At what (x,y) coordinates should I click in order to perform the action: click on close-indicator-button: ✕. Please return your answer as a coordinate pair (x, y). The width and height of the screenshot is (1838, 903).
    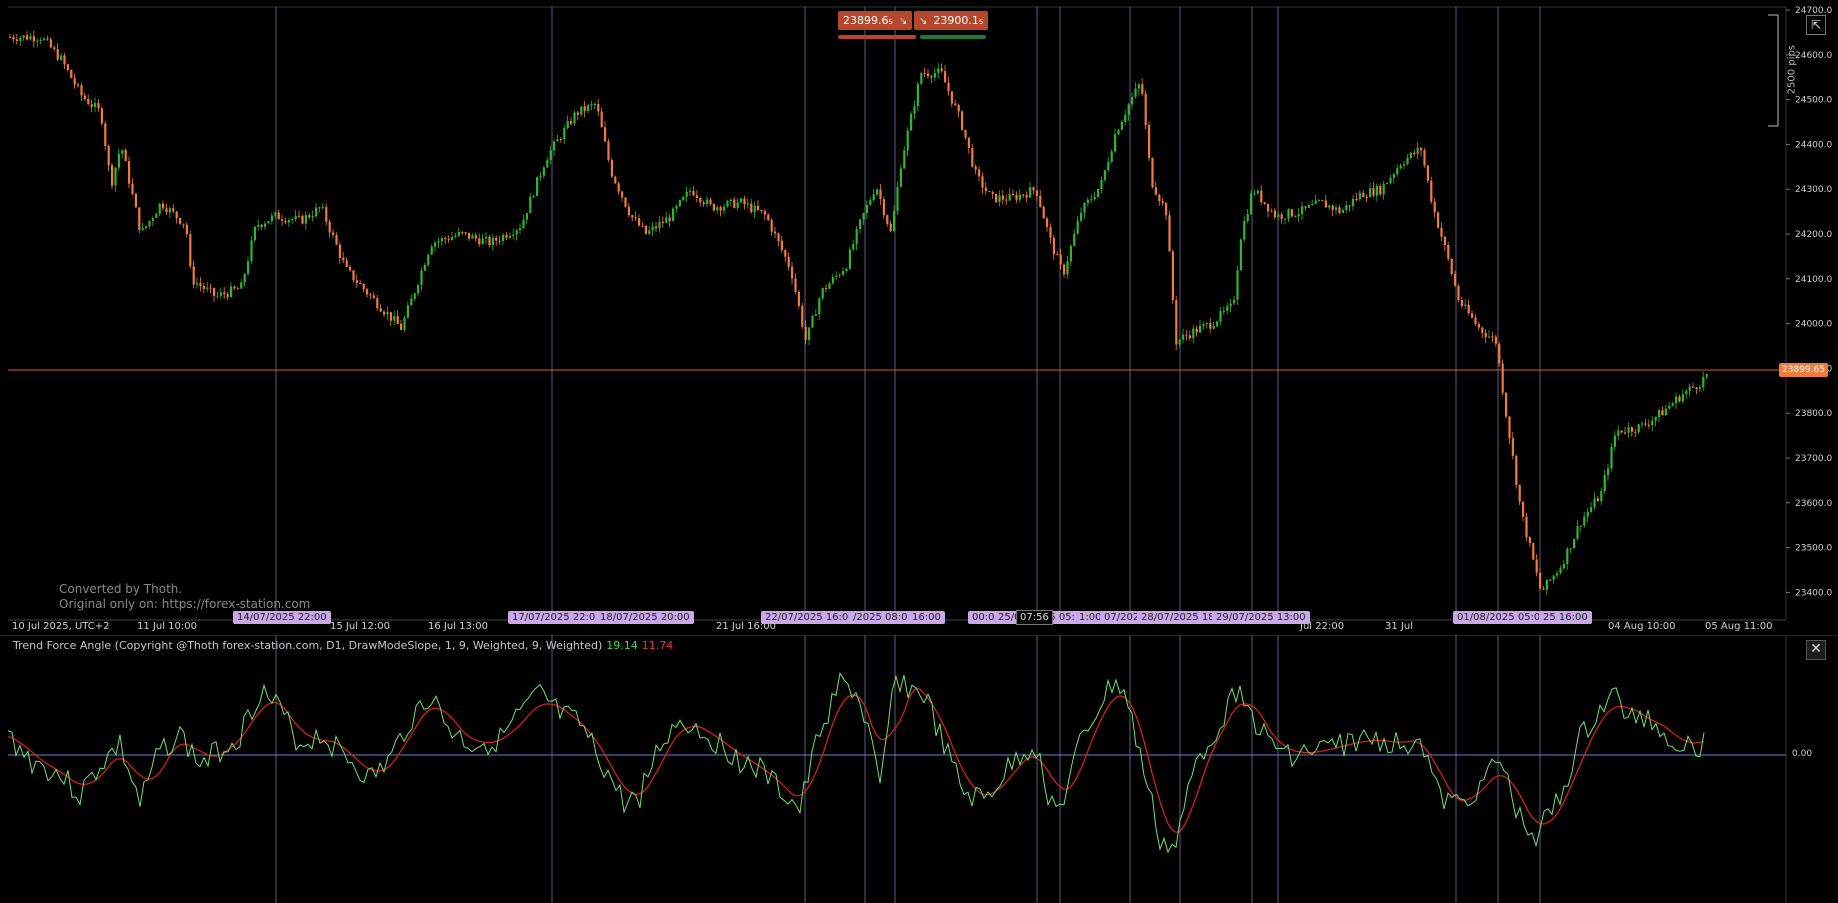
    Looking at the image, I should click on (1816, 650).